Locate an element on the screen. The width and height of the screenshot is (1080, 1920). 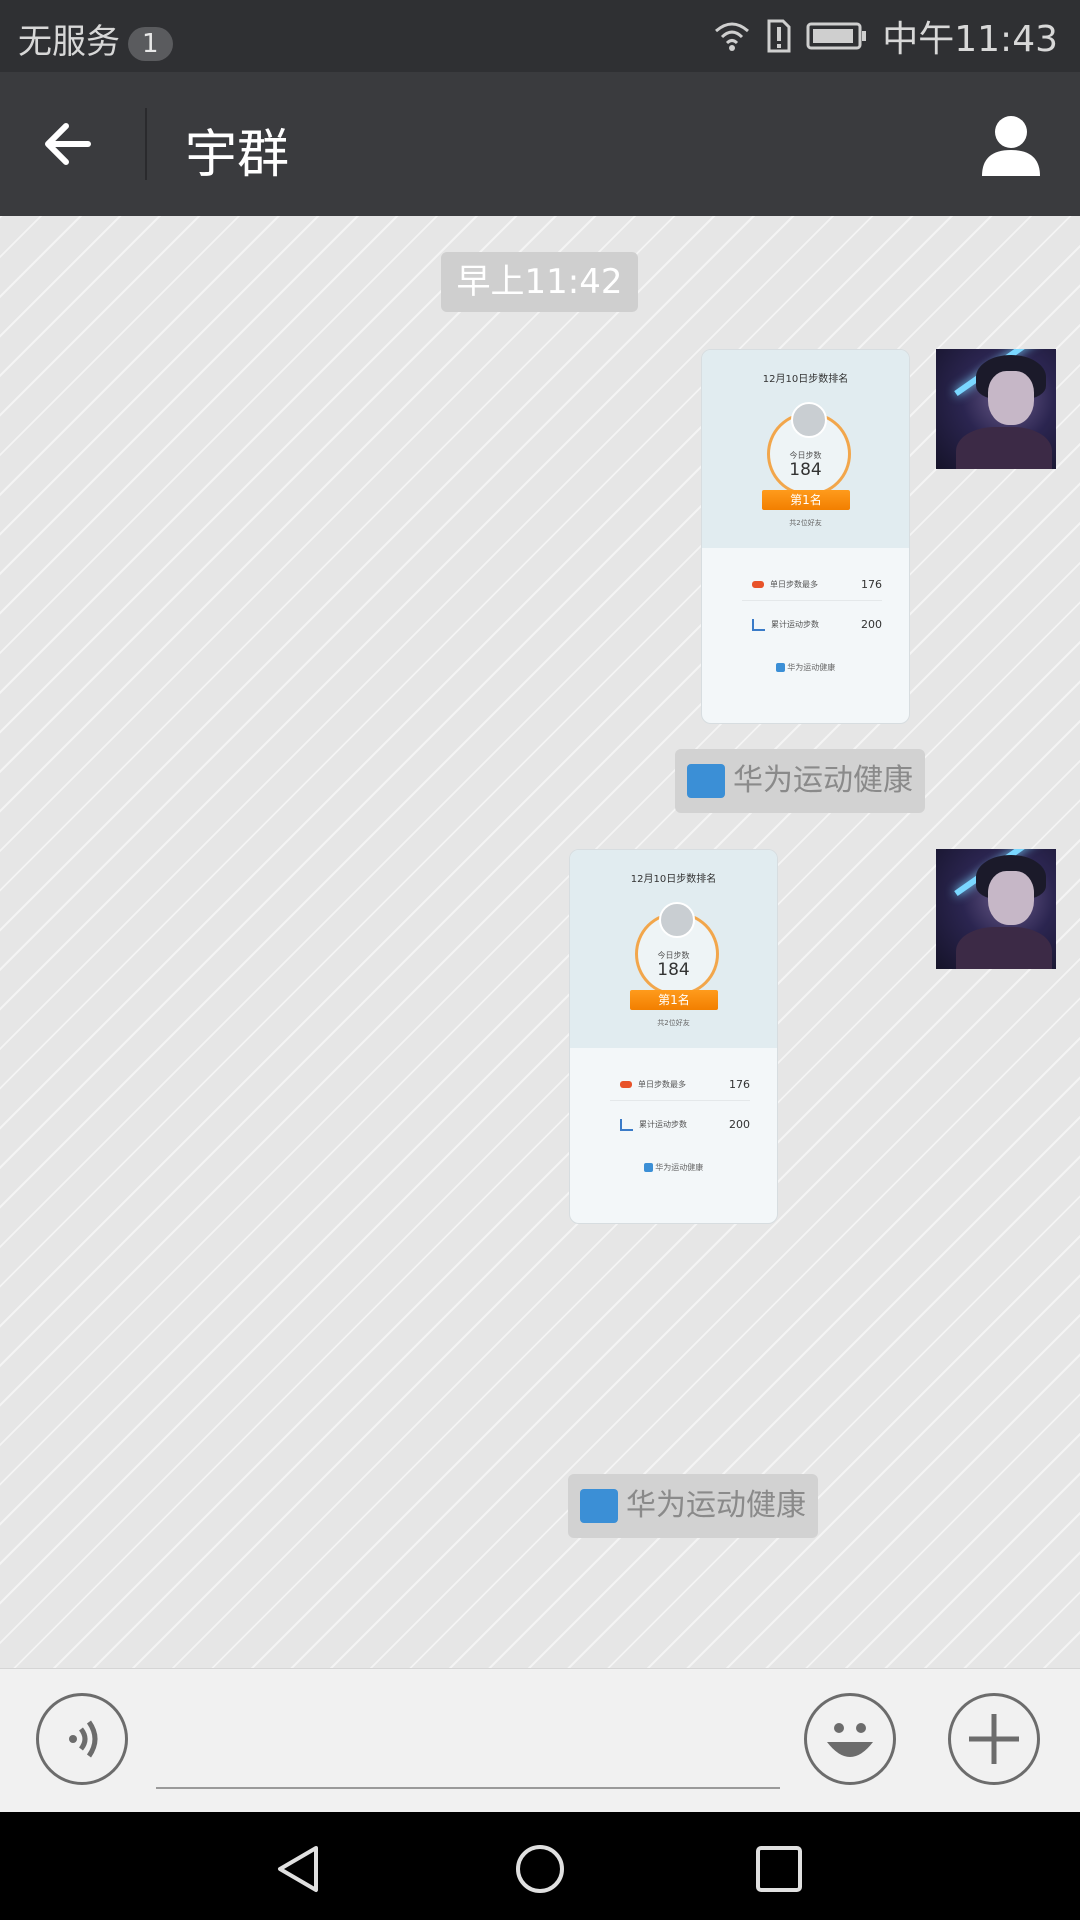
wifi-icon is located at coordinates (732, 36).